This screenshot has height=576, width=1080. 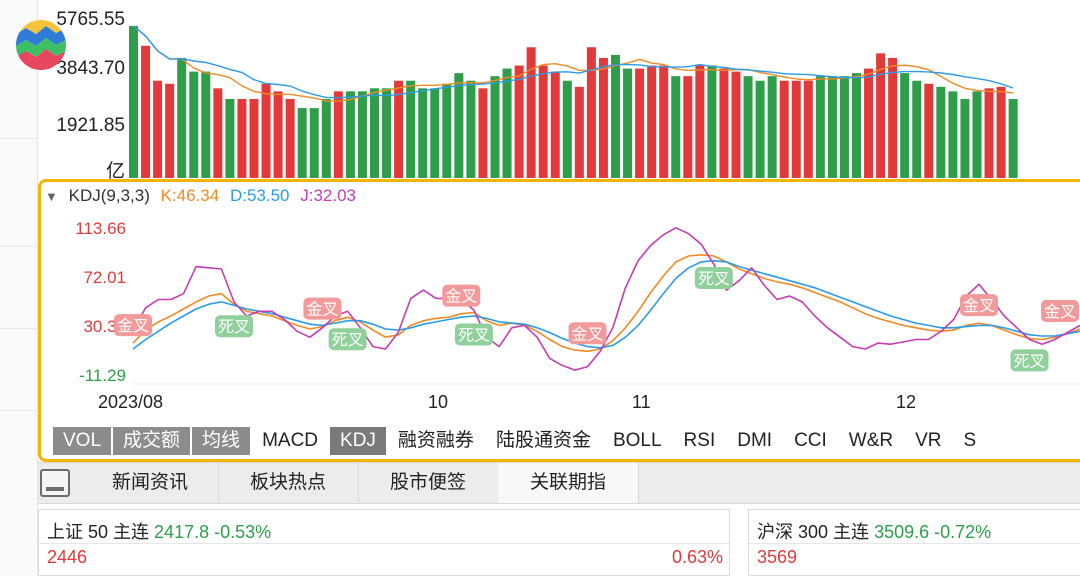 I want to click on quote-price: 2417.8, so click(x=182, y=532).